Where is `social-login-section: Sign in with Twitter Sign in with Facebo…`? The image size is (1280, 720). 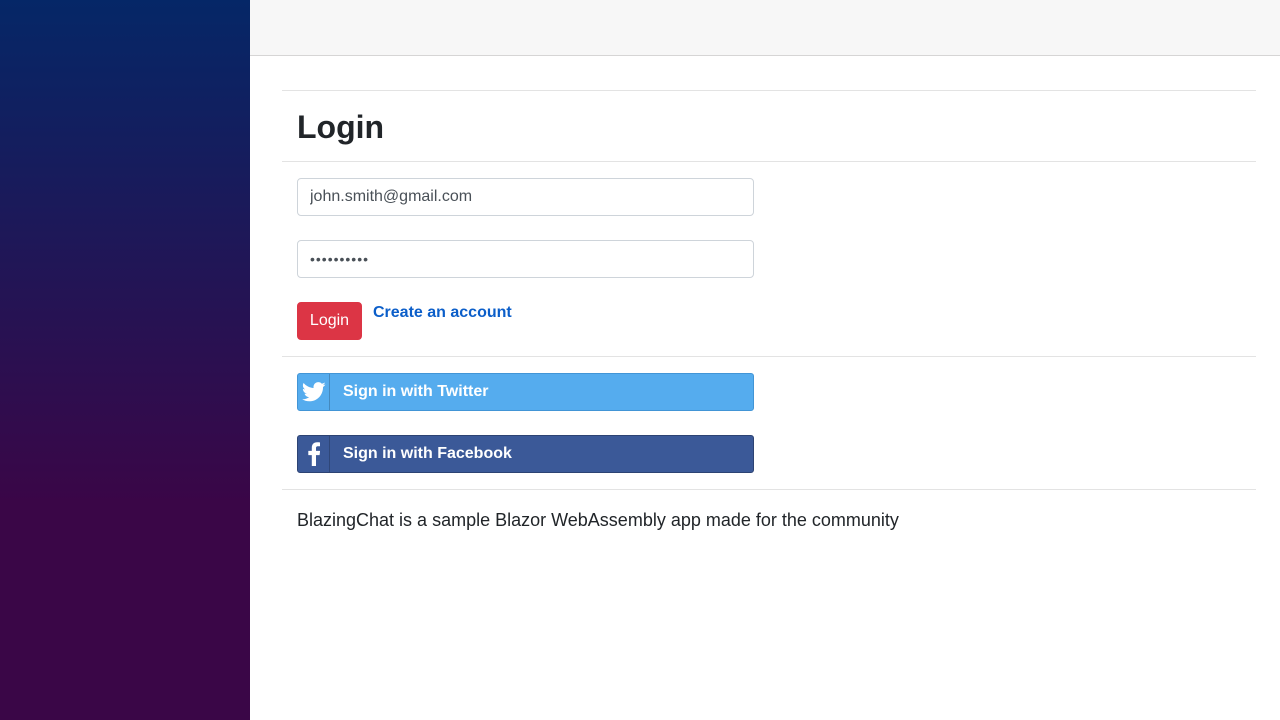 social-login-section: Sign in with Twitter Sign in with Facebo… is located at coordinates (769, 422).